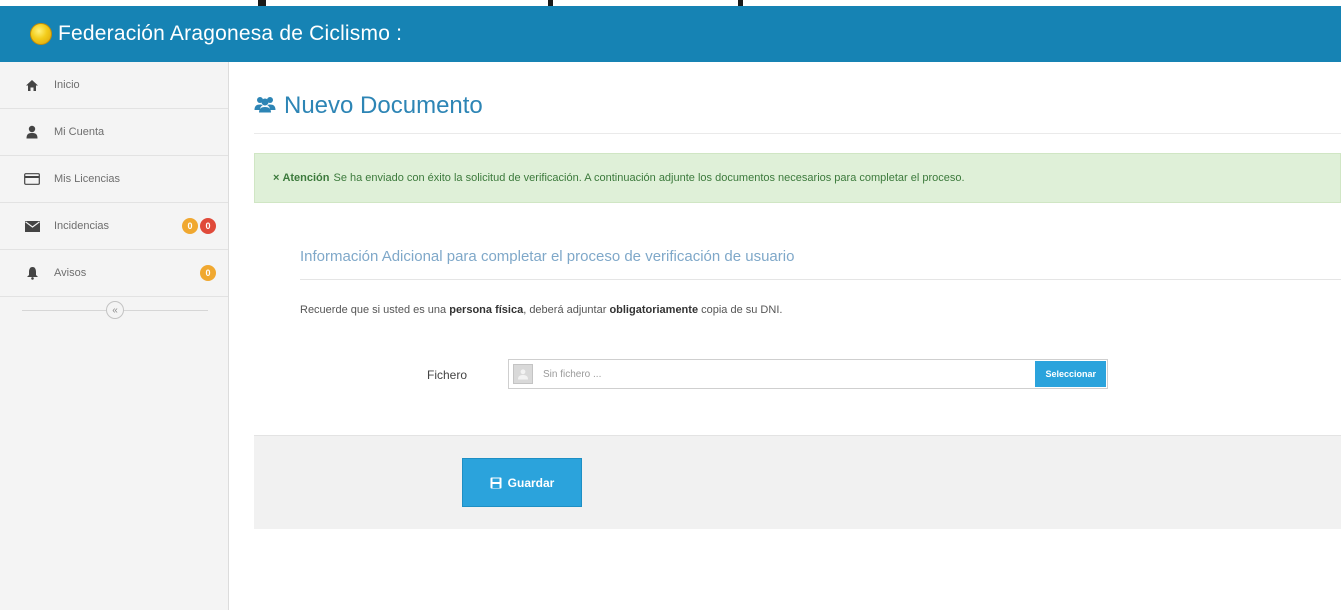 This screenshot has height=610, width=1341. What do you see at coordinates (486, 310) in the screenshot?
I see `note-bold: persona física` at bounding box center [486, 310].